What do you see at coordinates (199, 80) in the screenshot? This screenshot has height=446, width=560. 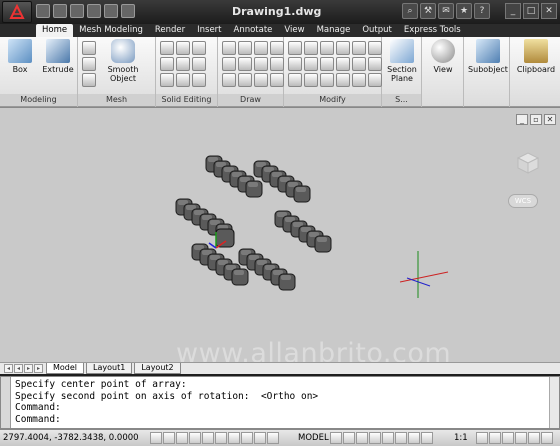 I see `taper-icon` at bounding box center [199, 80].